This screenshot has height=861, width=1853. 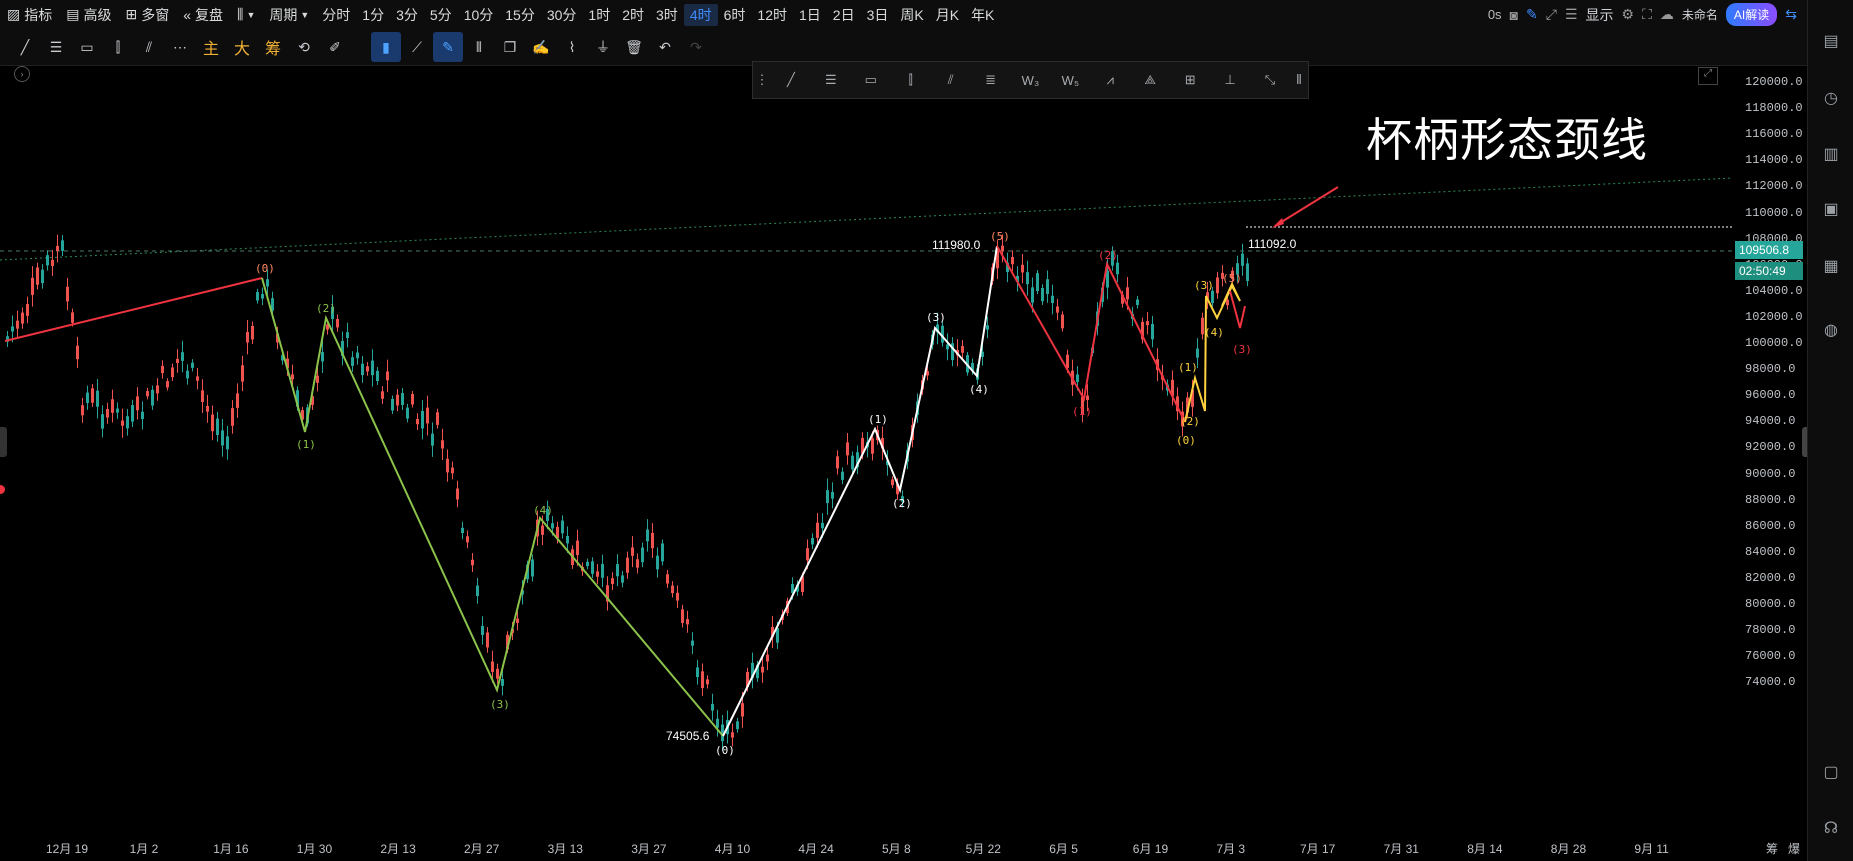 I want to click on layout-name-dropdown: 未命名, so click(x=1700, y=14).